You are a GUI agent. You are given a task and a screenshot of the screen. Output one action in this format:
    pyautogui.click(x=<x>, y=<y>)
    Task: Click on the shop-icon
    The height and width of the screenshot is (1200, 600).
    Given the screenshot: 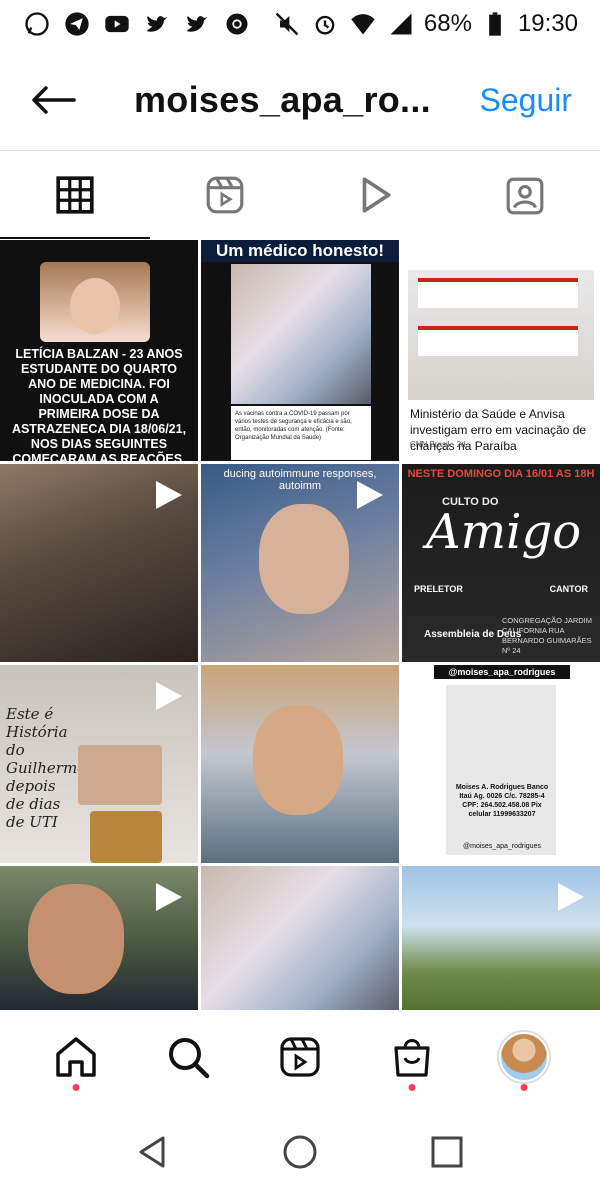 What is the action you would take?
    pyautogui.click(x=412, y=1058)
    